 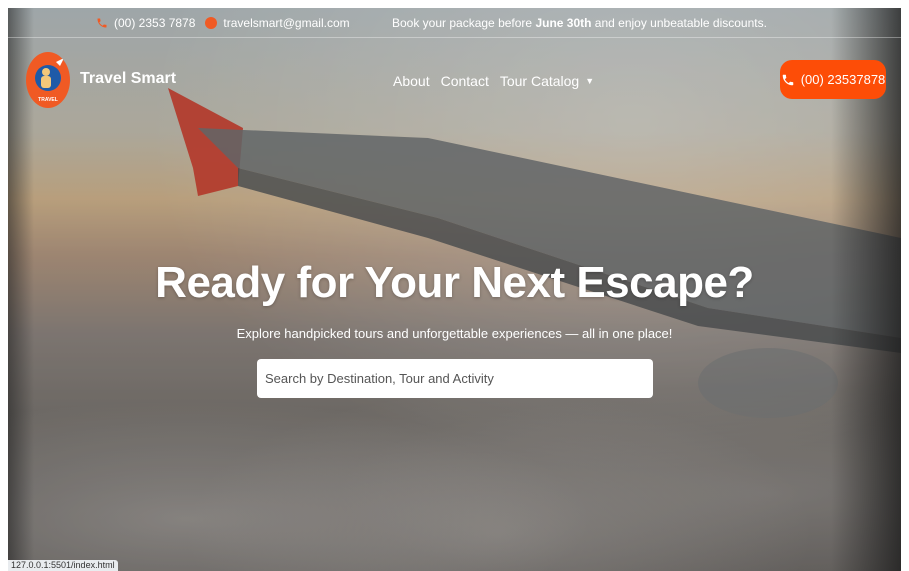 What do you see at coordinates (286, 23) in the screenshot?
I see `topbar-email: travelsmart@gmail.com` at bounding box center [286, 23].